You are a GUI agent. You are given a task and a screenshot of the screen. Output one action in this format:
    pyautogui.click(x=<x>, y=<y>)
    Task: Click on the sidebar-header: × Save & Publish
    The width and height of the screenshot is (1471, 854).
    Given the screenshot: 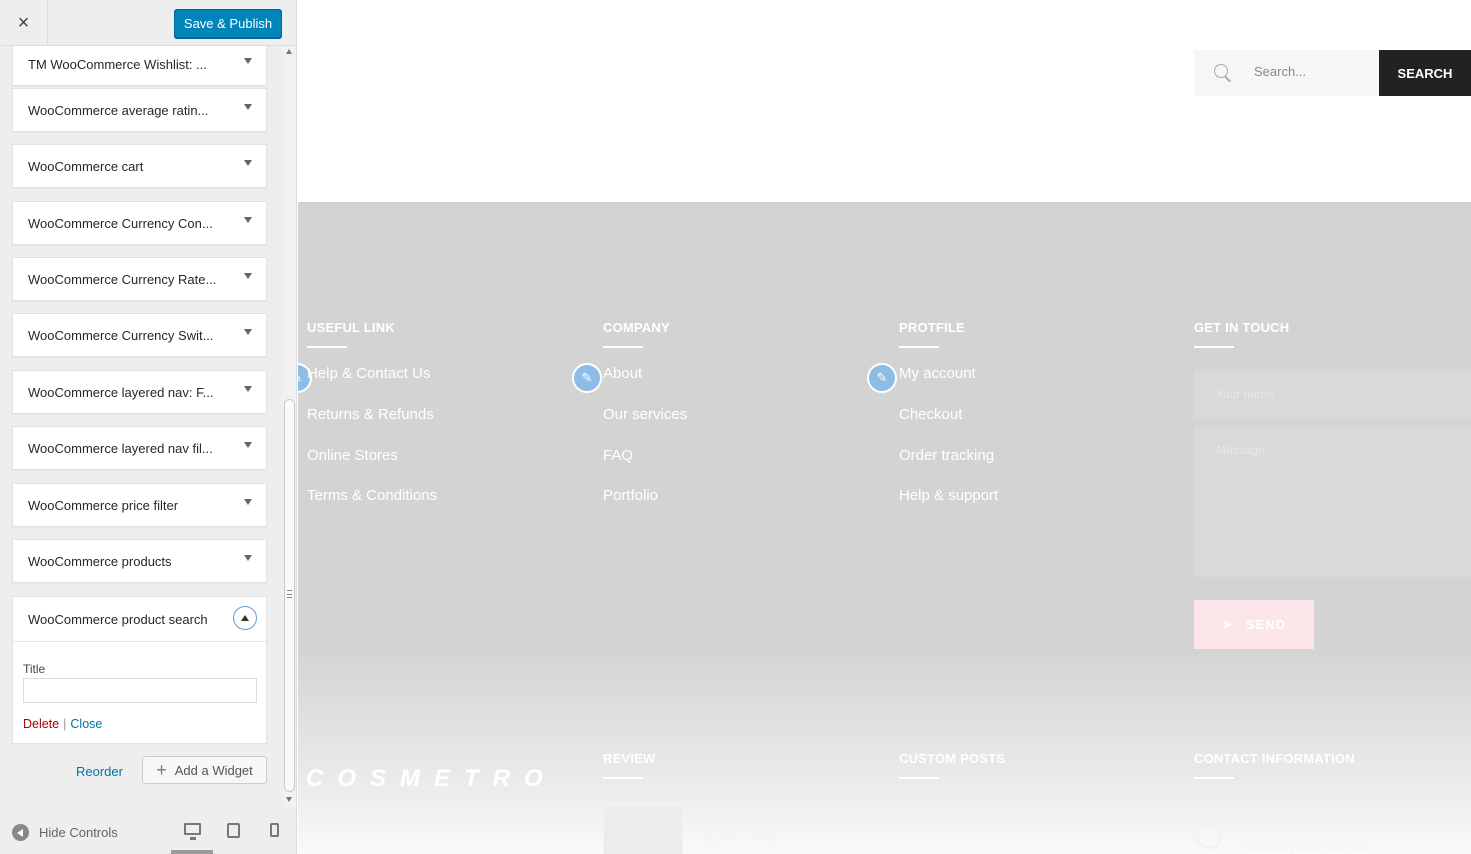 What is the action you would take?
    pyautogui.click(x=148, y=23)
    